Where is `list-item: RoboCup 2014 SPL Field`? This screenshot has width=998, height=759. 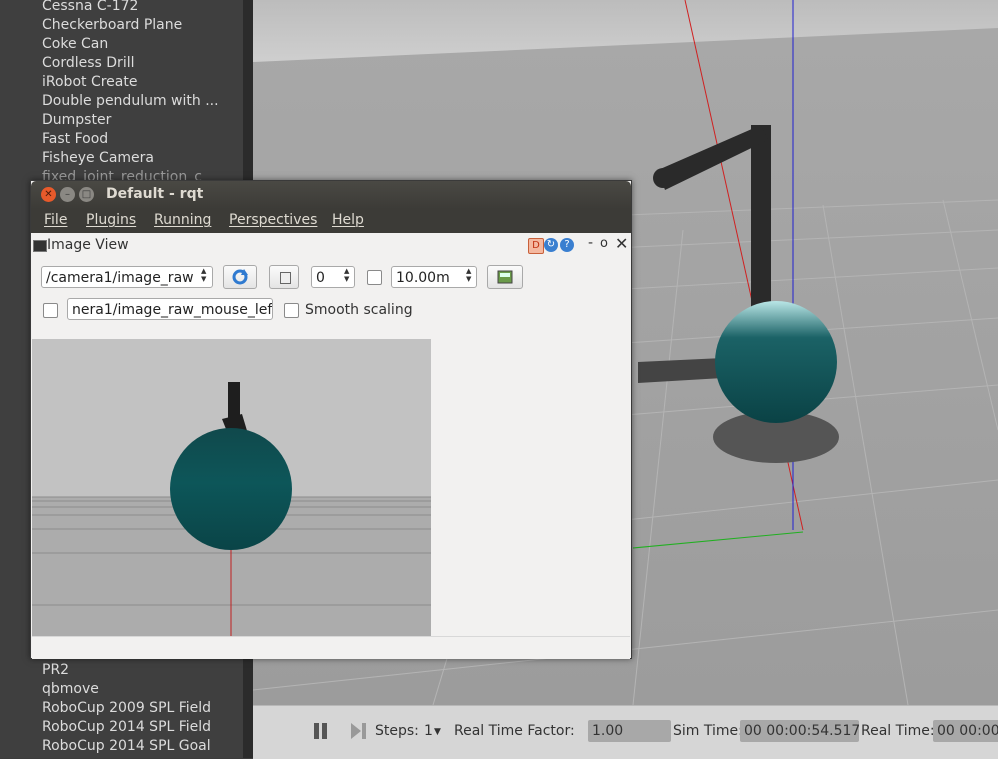
list-item: RoboCup 2014 SPL Field is located at coordinates (126, 727).